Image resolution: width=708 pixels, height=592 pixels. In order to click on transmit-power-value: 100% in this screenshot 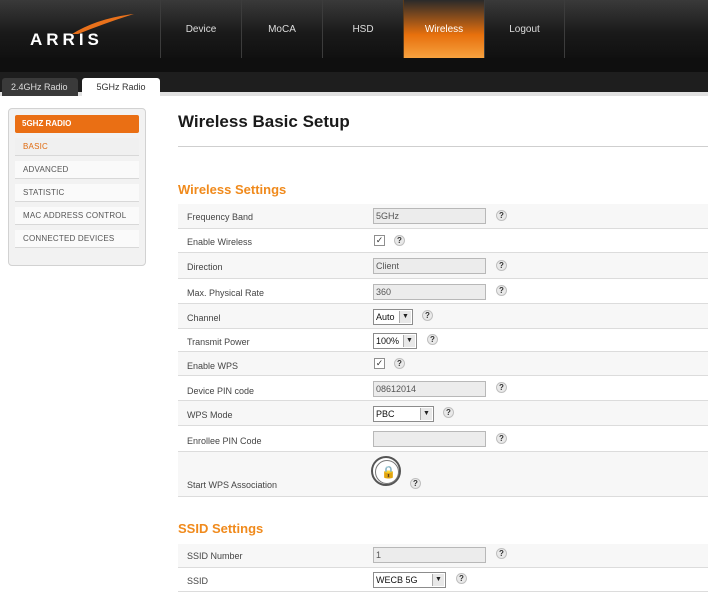, I will do `click(388, 341)`.